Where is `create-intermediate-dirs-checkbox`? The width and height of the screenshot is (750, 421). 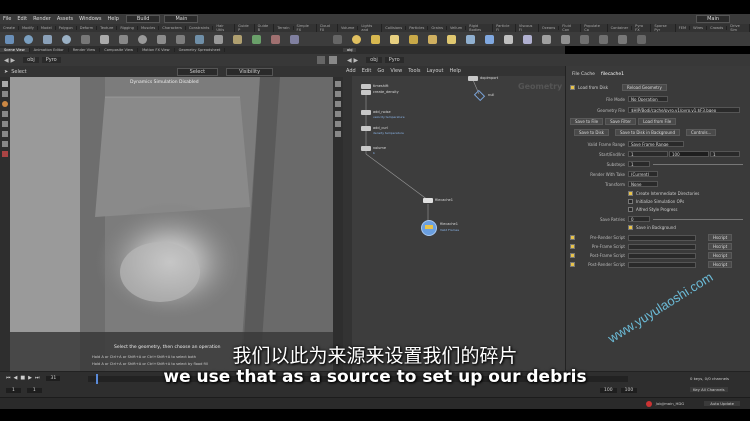
create-intermediate-dirs-checkbox is located at coordinates (630, 193).